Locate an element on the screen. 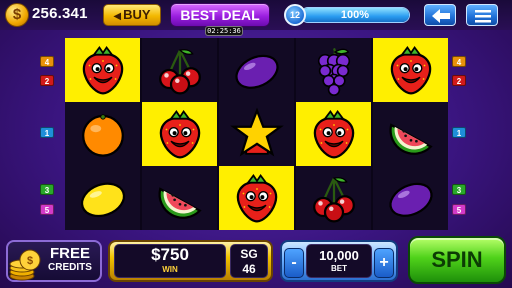 This screenshot has width=512, height=288. back-button is located at coordinates (440, 15).